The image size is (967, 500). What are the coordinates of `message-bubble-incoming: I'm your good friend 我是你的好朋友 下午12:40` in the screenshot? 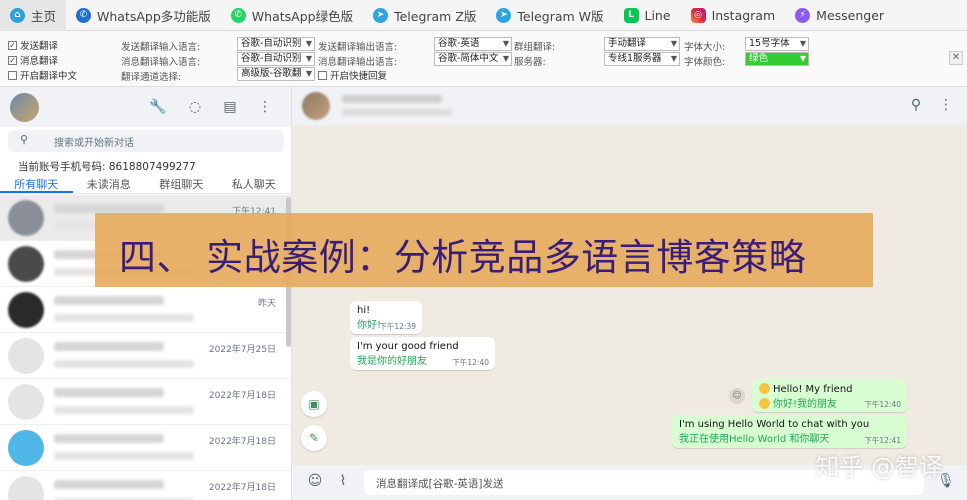 It's located at (422, 353).